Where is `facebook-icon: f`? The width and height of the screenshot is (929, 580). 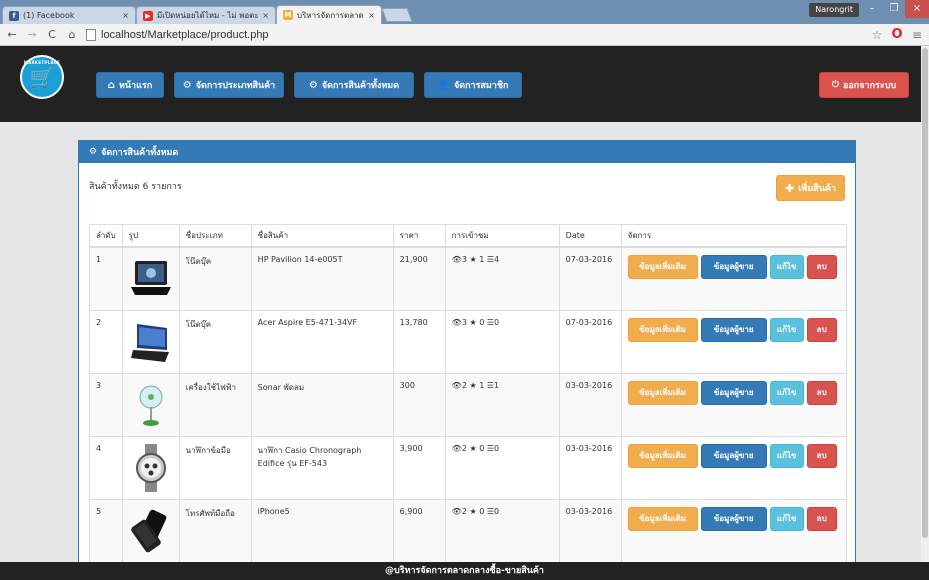 facebook-icon: f is located at coordinates (14, 15).